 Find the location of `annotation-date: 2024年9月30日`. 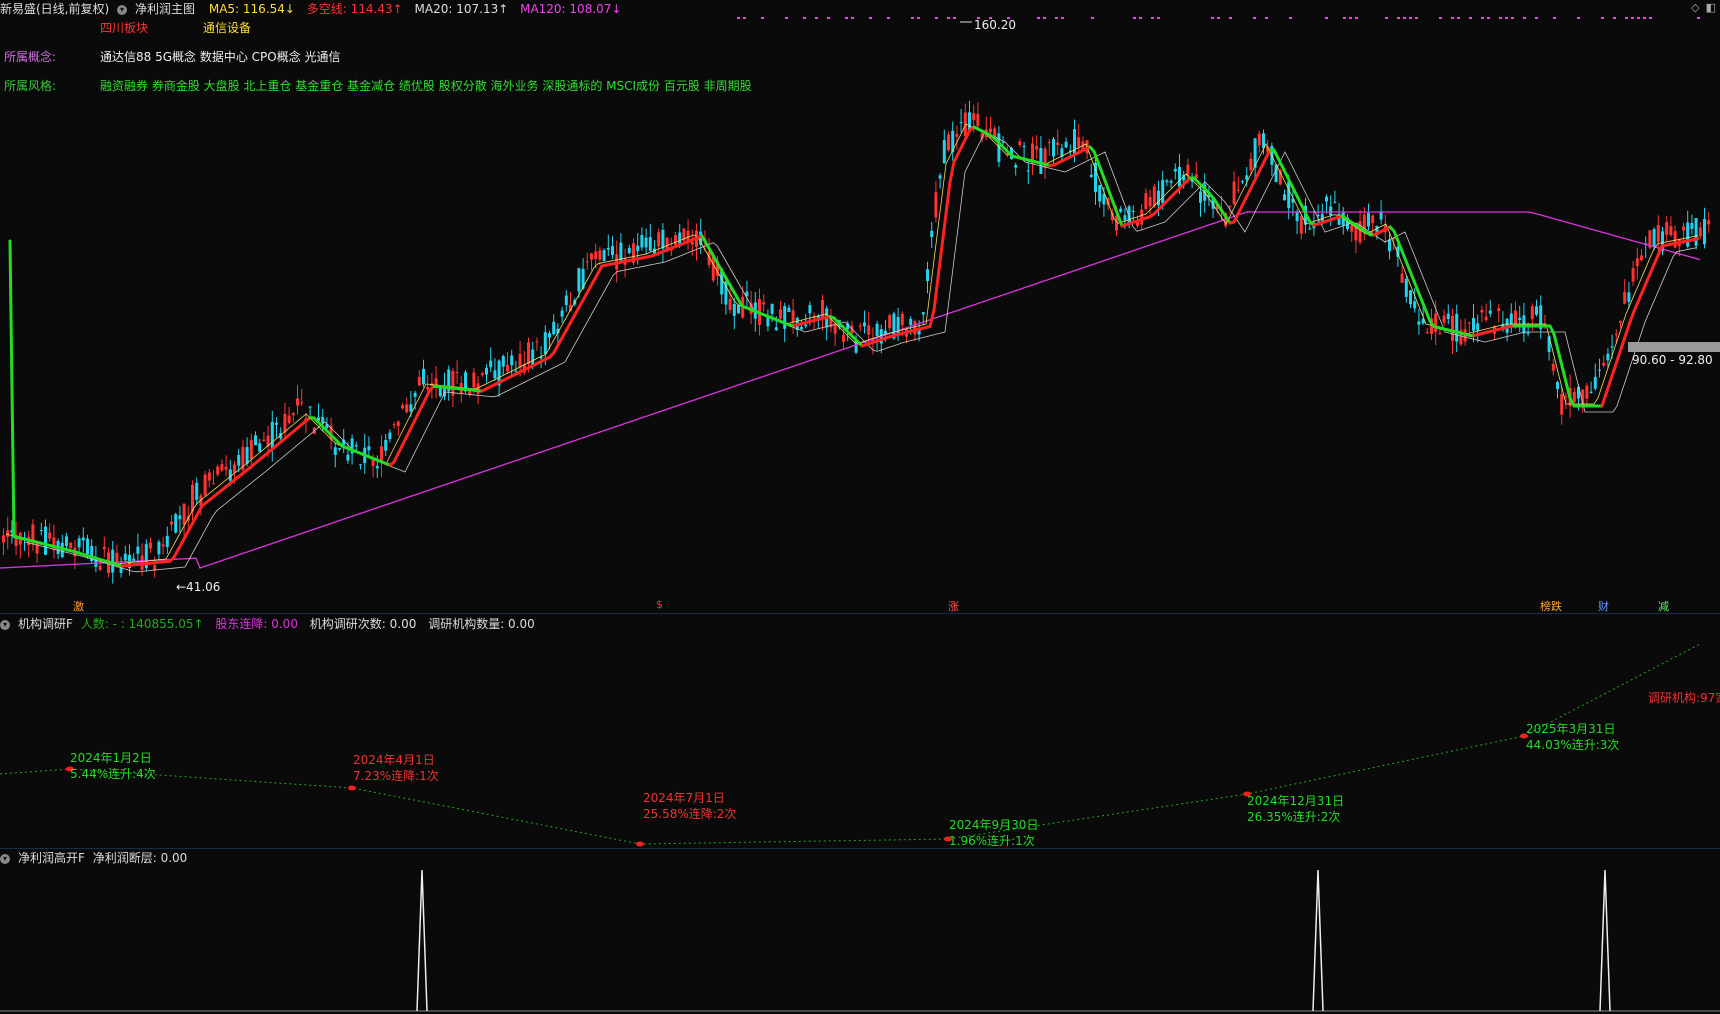

annotation-date: 2024年9月30日 is located at coordinates (994, 825).